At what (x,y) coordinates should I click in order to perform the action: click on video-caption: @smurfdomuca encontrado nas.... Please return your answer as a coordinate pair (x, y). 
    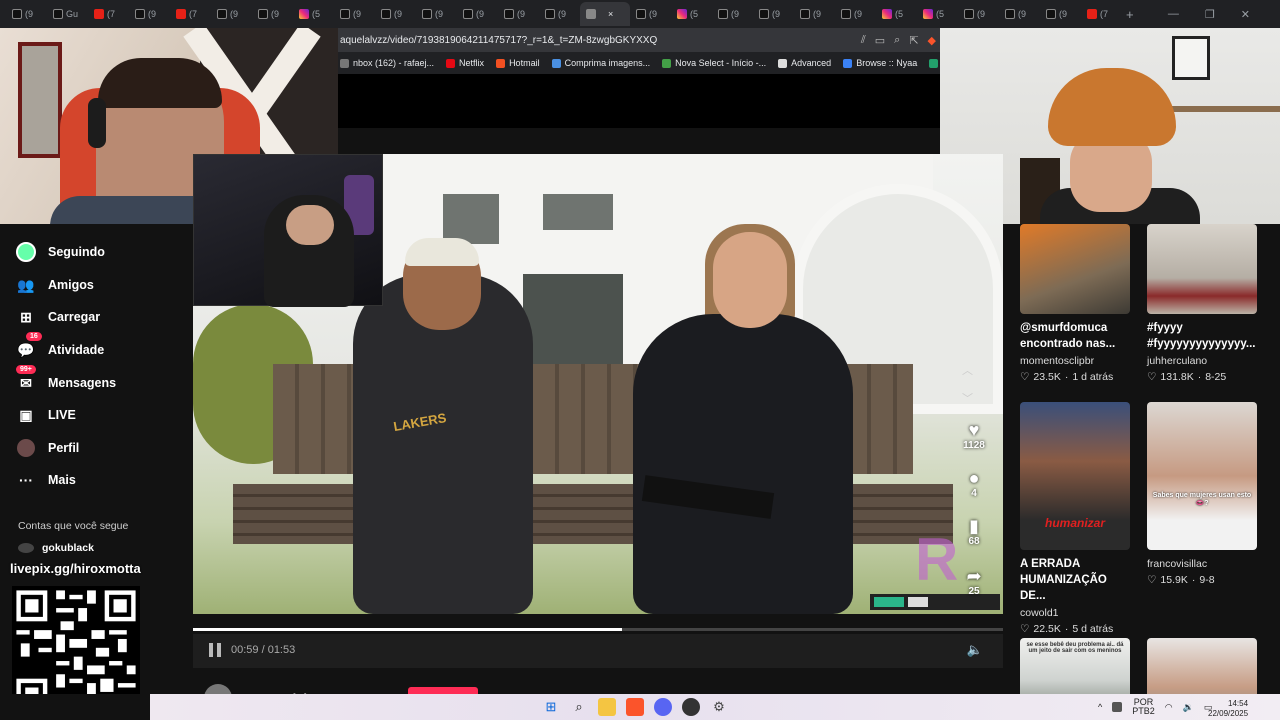
    Looking at the image, I should click on (1076, 336).